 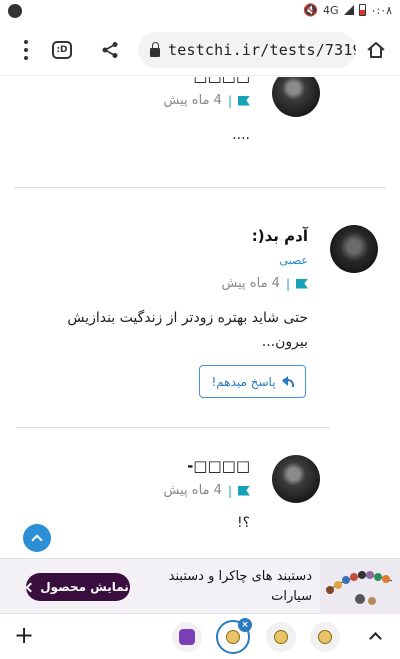 I want to click on browser-toolbar: :D testchi.ir/tests/731987, so click(x=200, y=50).